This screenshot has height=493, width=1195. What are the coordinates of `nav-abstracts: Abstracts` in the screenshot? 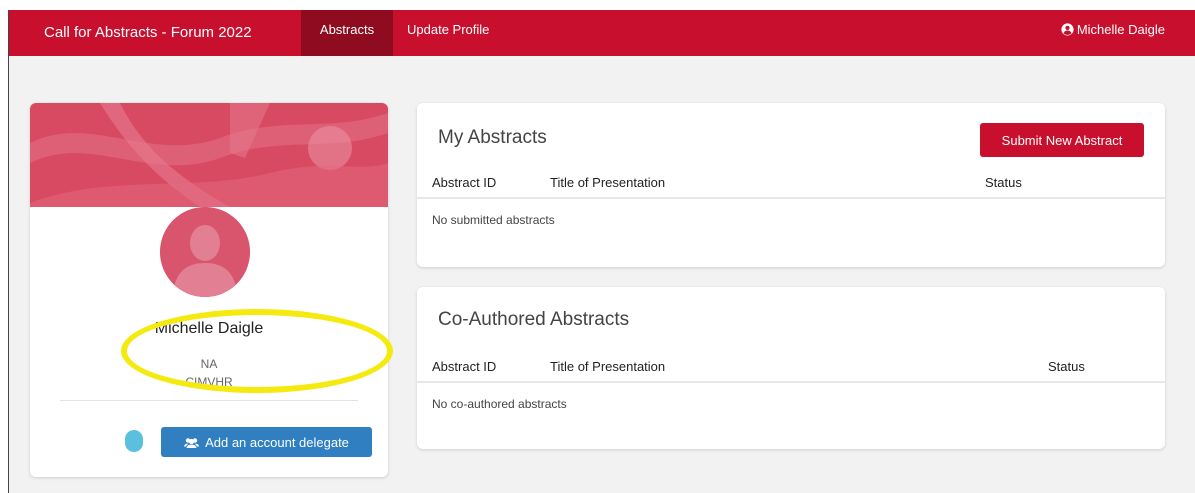 It's located at (347, 33).